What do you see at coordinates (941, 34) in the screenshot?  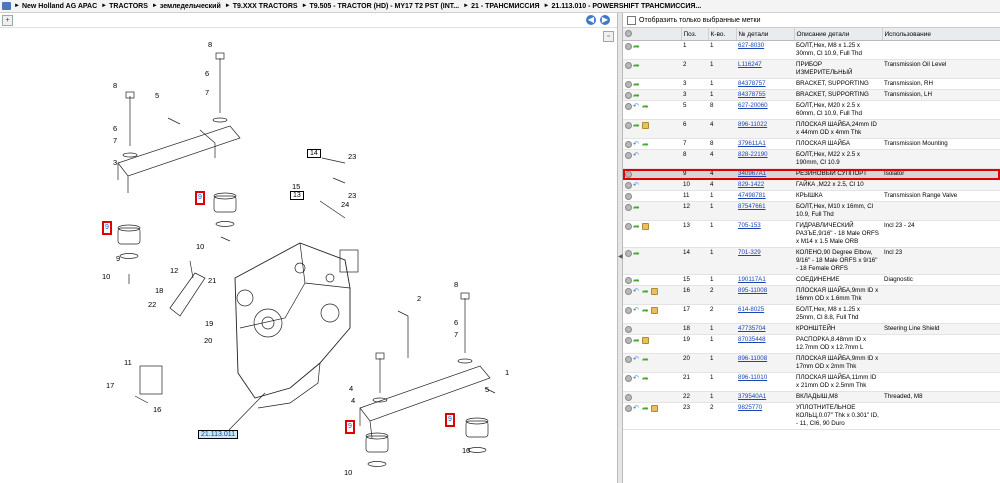 I see `column-header: Использование` at bounding box center [941, 34].